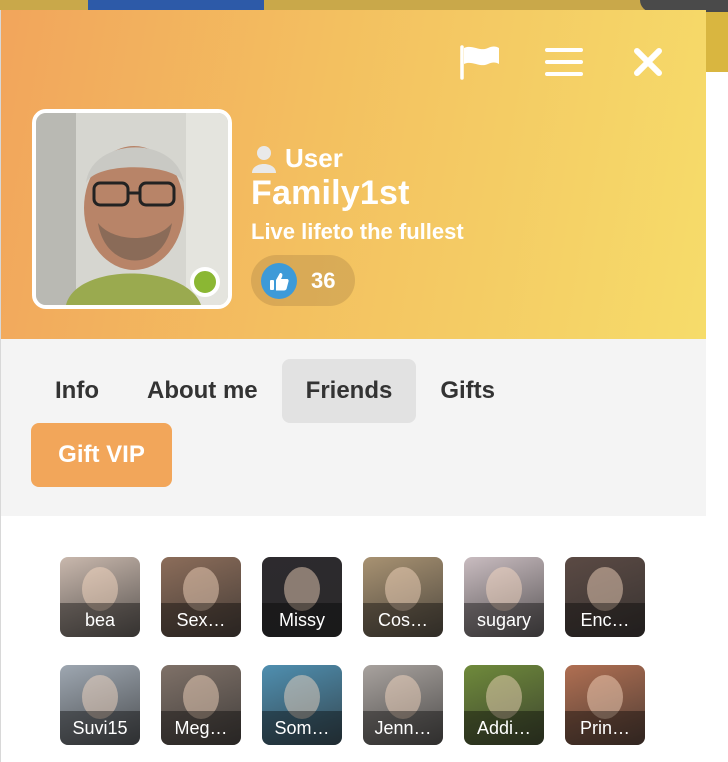 This screenshot has height=762, width=728. Describe the element at coordinates (77, 391) in the screenshot. I see `tab-info: Info` at that location.